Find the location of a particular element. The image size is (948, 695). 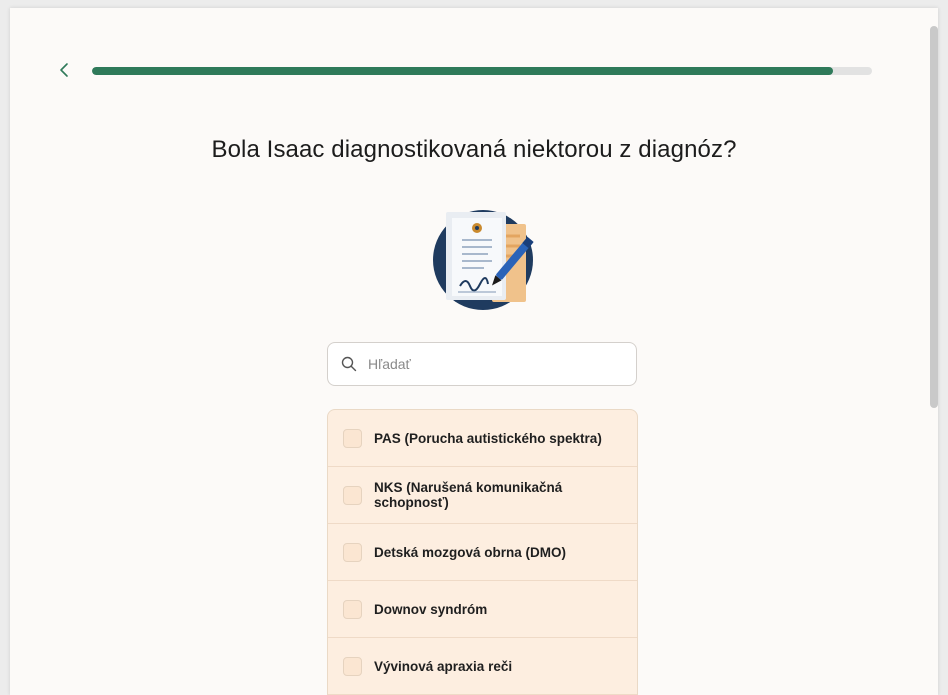

option-apraxia: Vývinová apraxia reči is located at coordinates (482, 666).